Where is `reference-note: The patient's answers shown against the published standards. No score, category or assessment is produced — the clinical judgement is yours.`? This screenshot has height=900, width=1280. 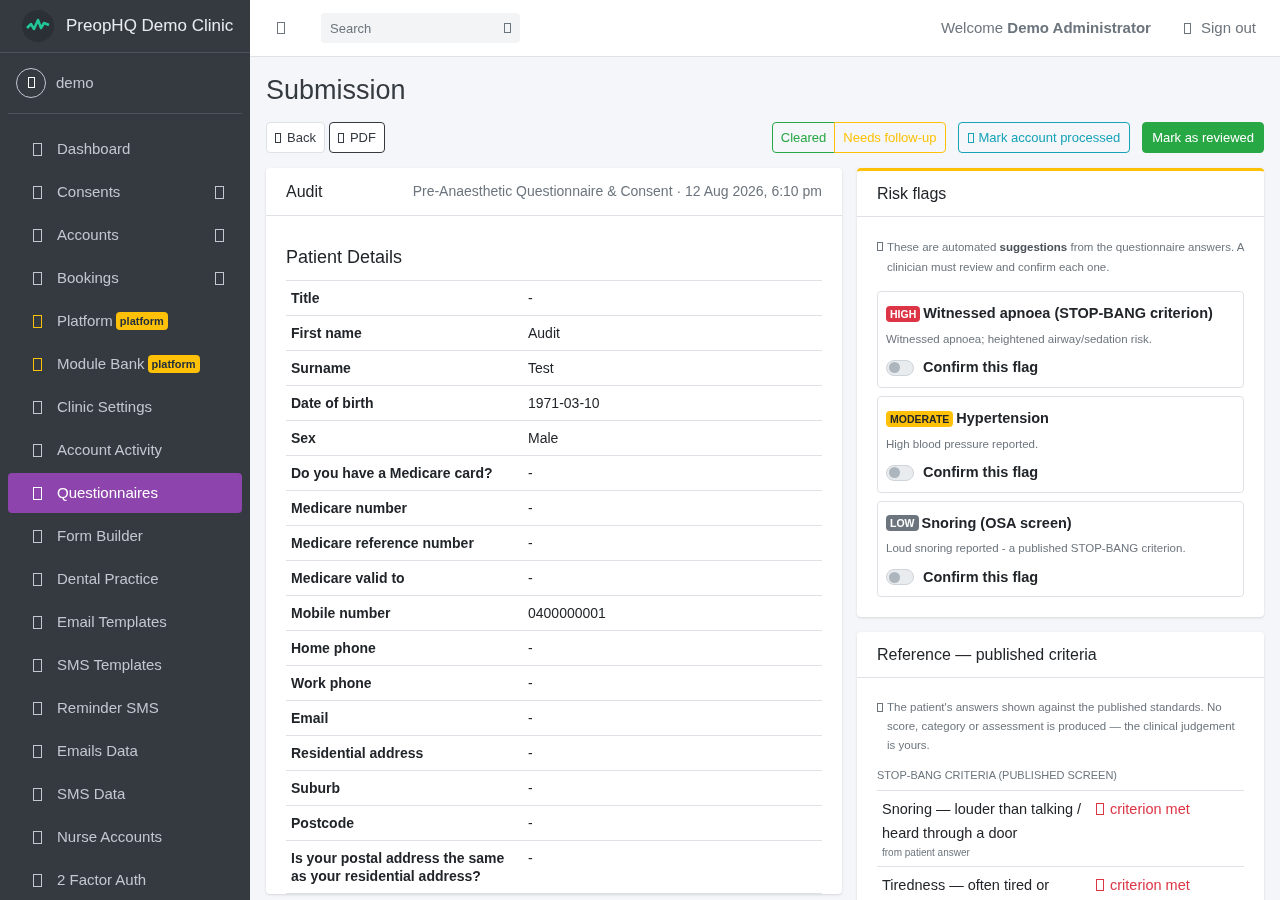
reference-note: The patient's answers shown against the published standards. No score, category or assessment is produced — the clinical judgement is yours. is located at coordinates (1061, 727).